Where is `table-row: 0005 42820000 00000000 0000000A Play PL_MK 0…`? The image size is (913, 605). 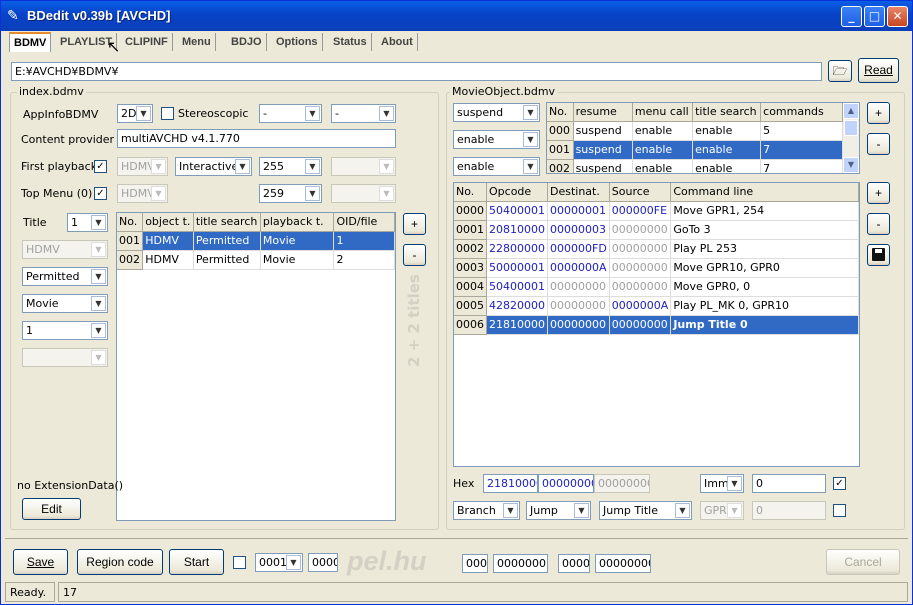 table-row: 0005 42820000 00000000 0000000A Play PL_MK 0… is located at coordinates (656, 306).